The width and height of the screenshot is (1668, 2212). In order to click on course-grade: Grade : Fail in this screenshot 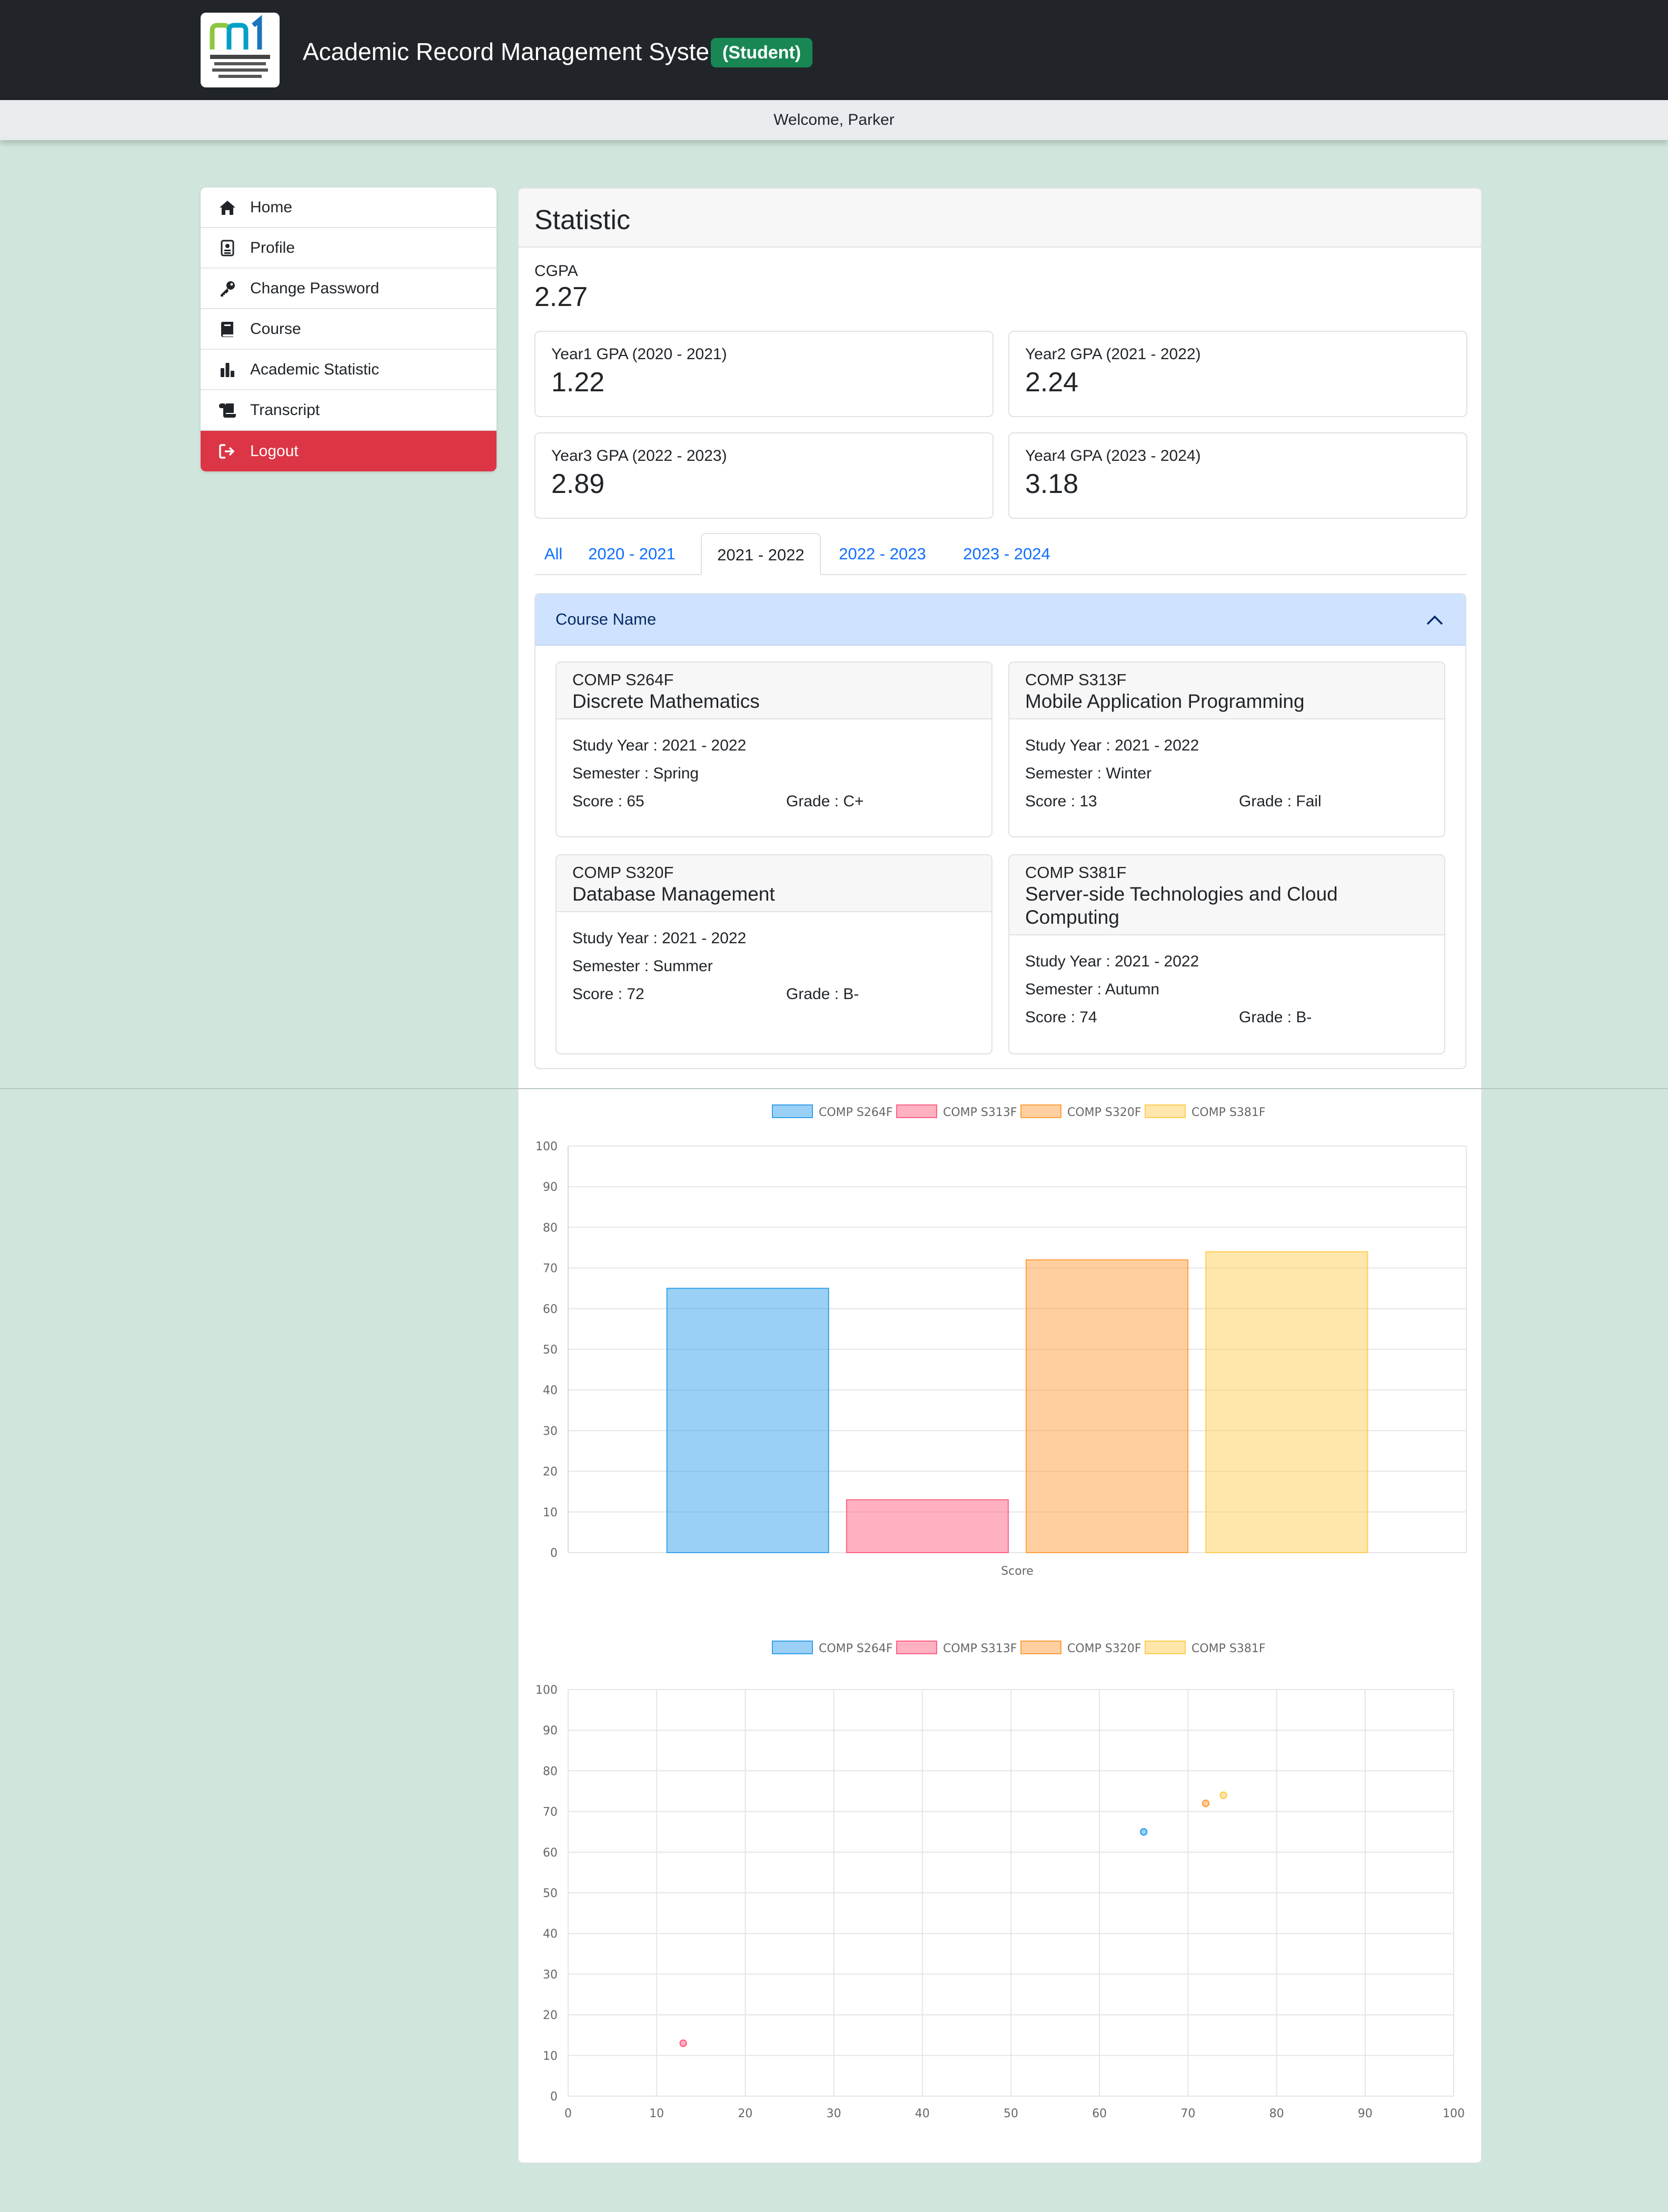, I will do `click(1280, 801)`.